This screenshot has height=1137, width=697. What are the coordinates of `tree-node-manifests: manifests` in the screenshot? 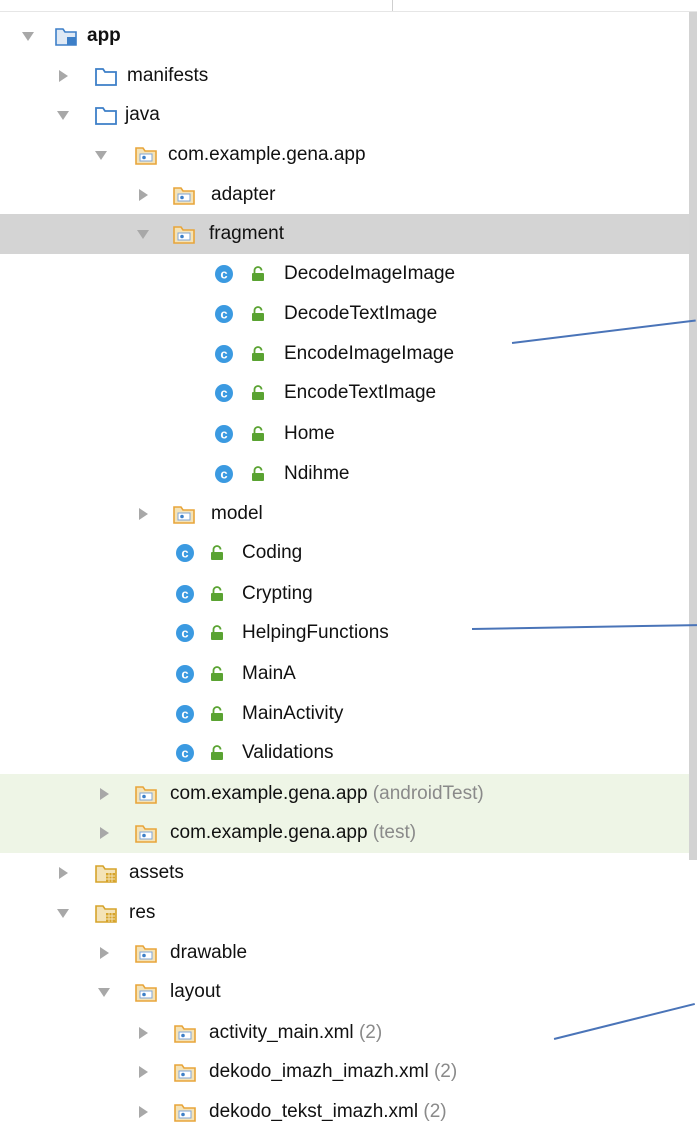 It's located at (344, 76).